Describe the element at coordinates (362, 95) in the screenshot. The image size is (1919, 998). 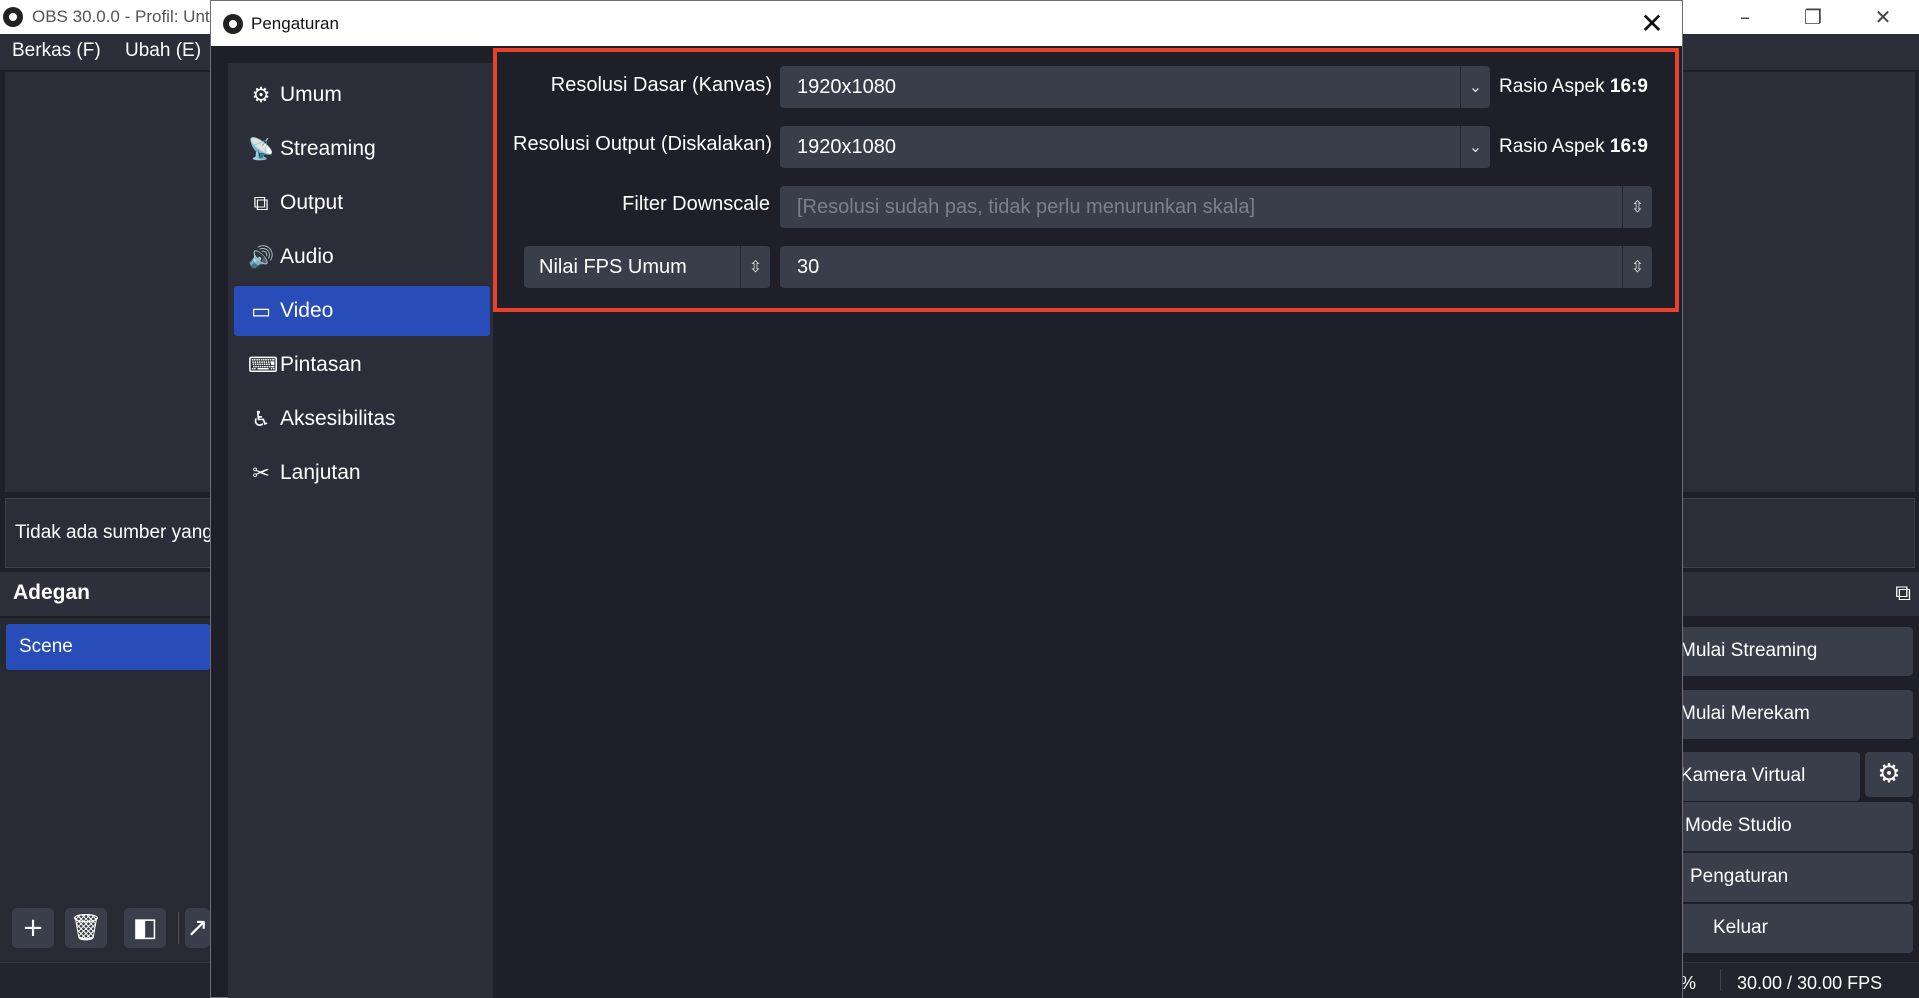
I see `sidebar-item-umum: ⚙ Umum` at that location.